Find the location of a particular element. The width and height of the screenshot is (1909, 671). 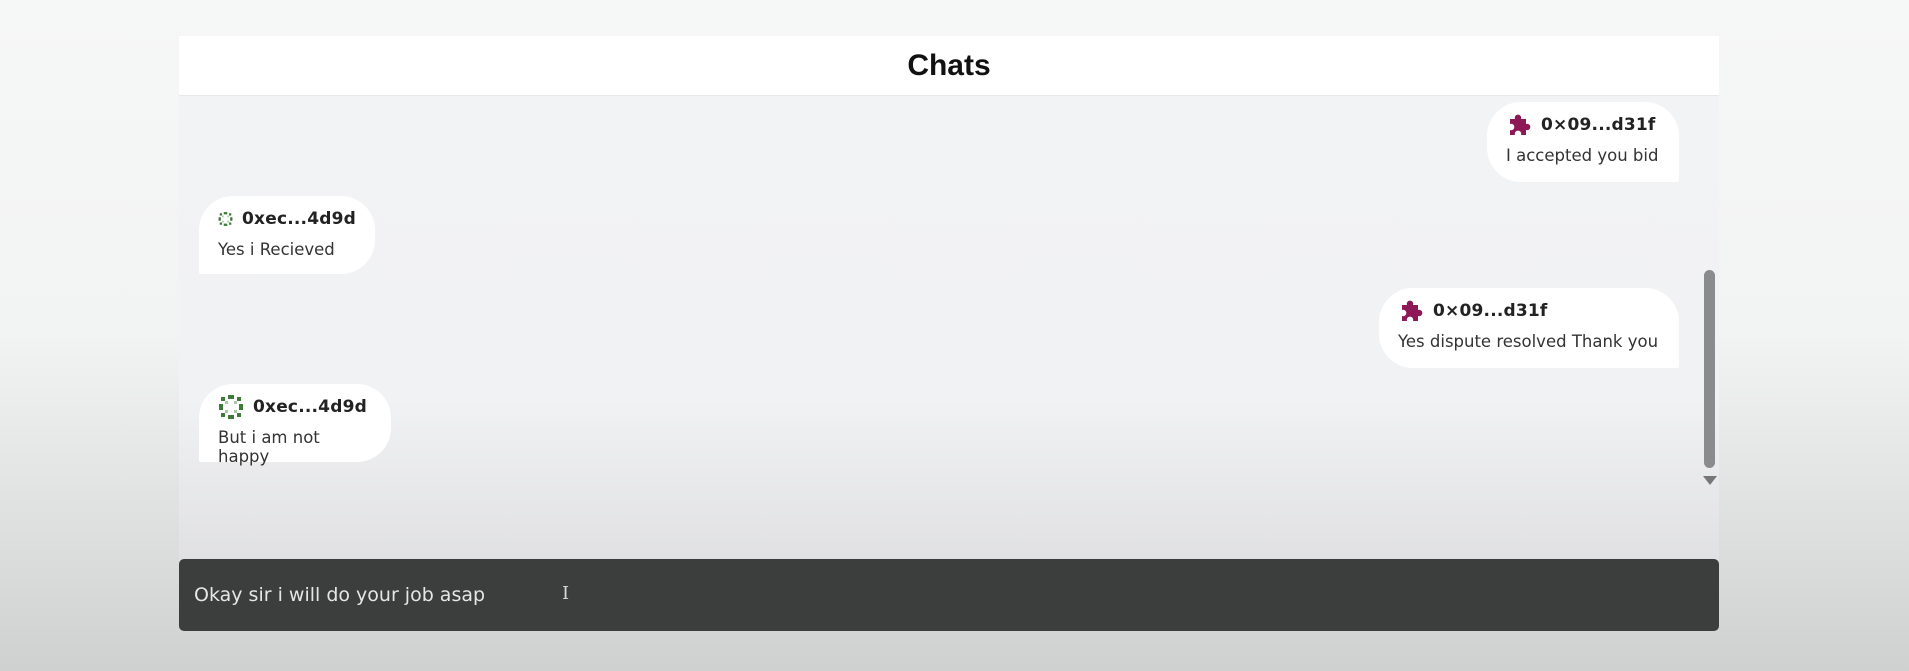

message-text: Yes dispute resolved Thank you is located at coordinates (1528, 341).